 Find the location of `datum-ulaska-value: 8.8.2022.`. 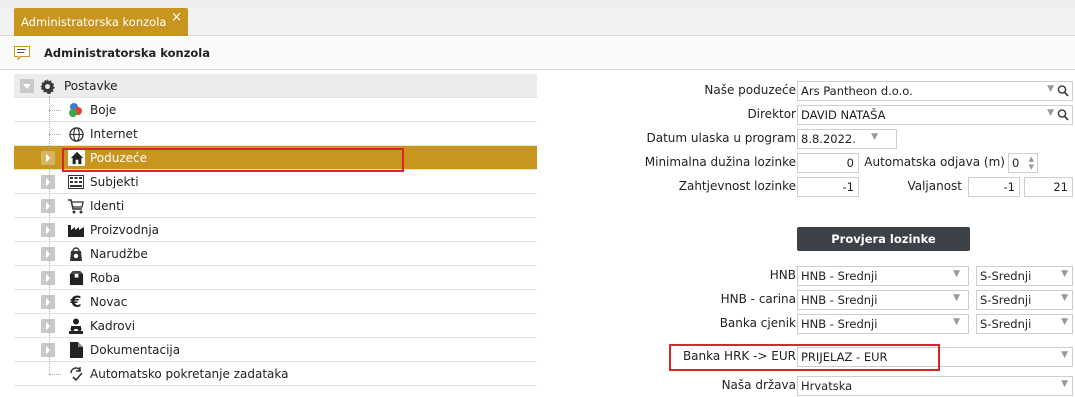

datum-ulaska-value: 8.8.2022. is located at coordinates (828, 139).